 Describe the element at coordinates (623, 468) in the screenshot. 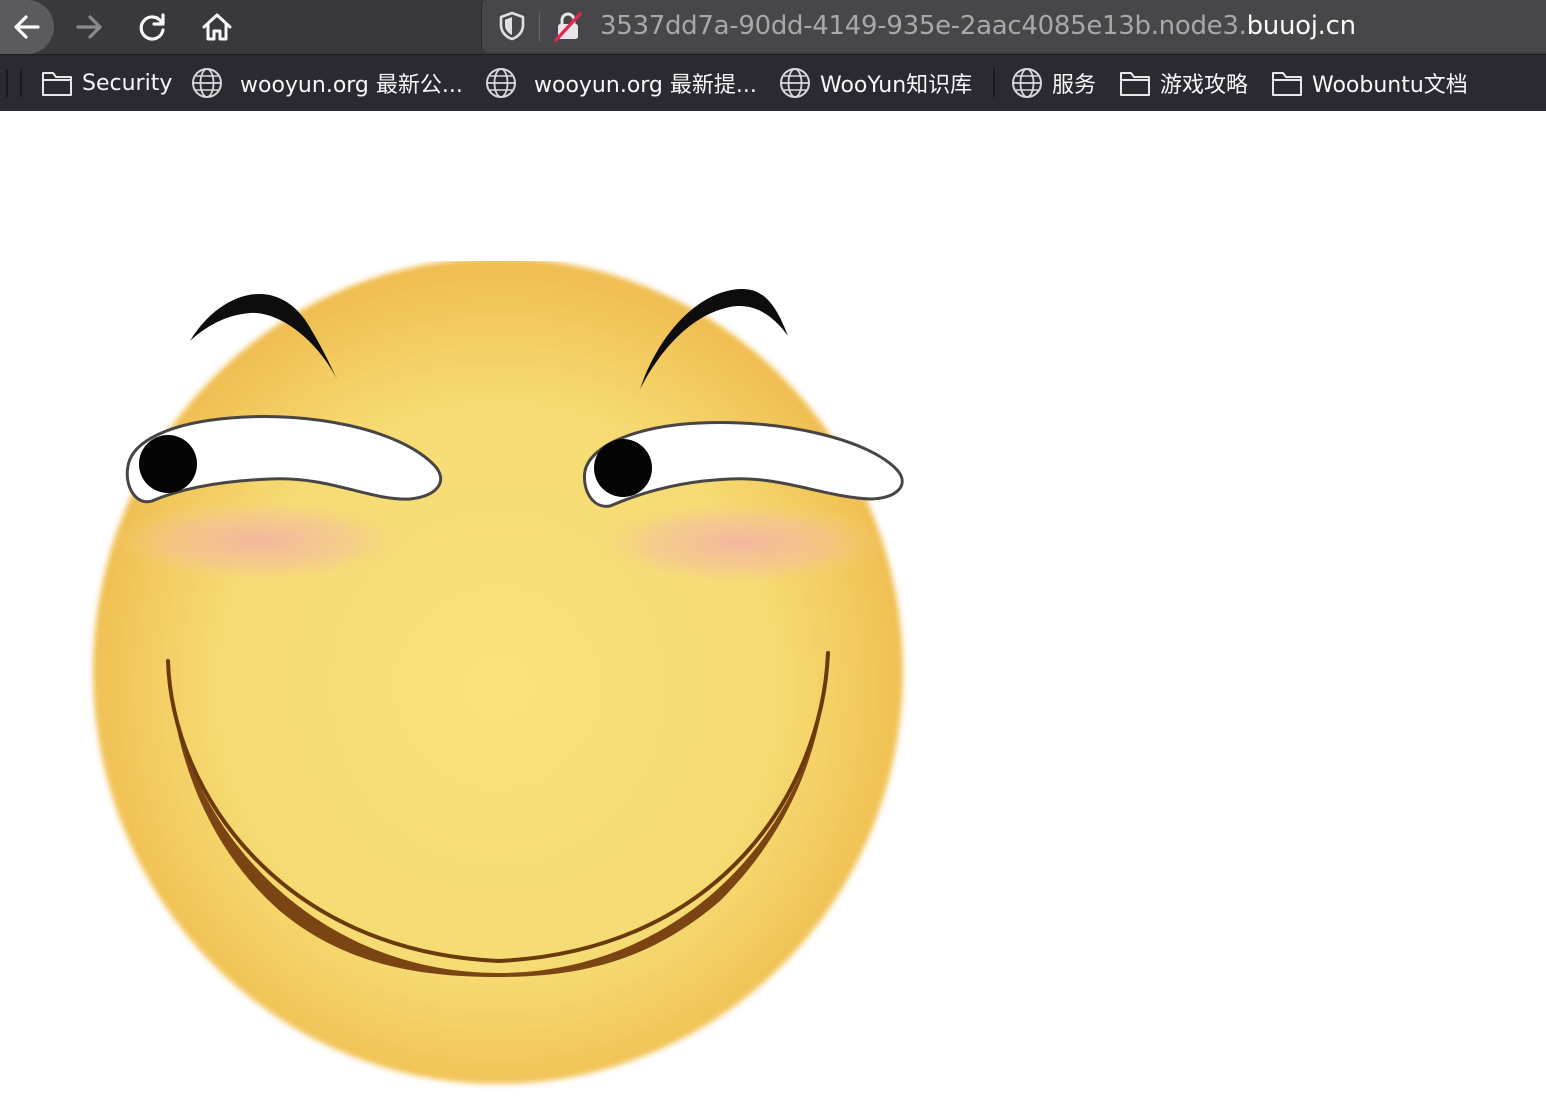

I see `right-pupil` at that location.